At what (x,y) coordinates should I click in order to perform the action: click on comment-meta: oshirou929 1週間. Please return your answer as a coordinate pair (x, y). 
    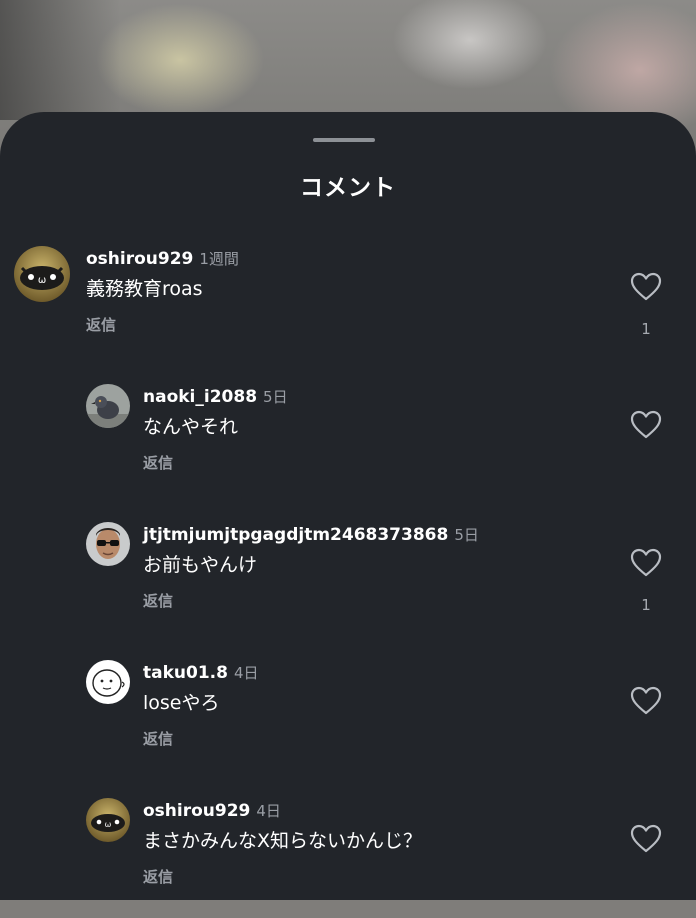
    Looking at the image, I should click on (162, 258).